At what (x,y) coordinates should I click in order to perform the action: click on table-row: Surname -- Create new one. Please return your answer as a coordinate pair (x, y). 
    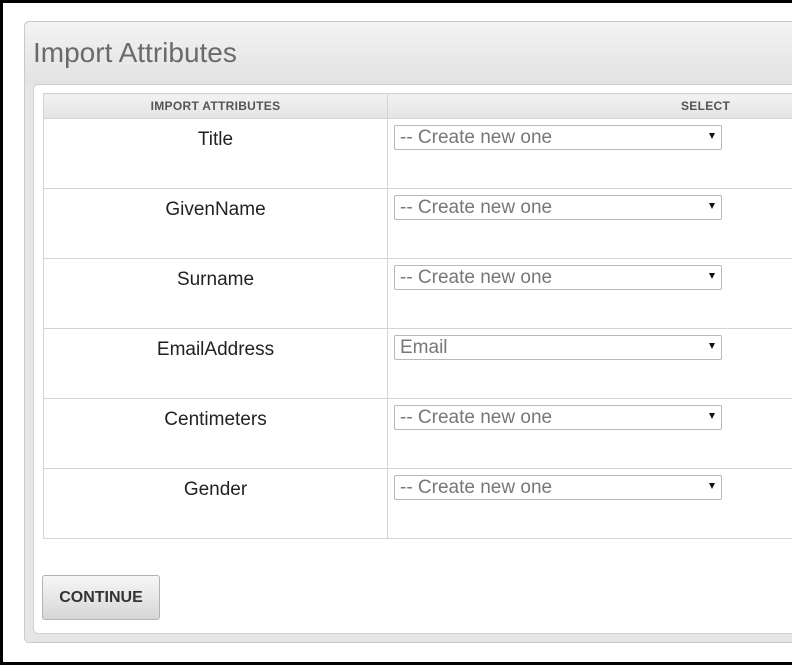
    Looking at the image, I should click on (417, 293).